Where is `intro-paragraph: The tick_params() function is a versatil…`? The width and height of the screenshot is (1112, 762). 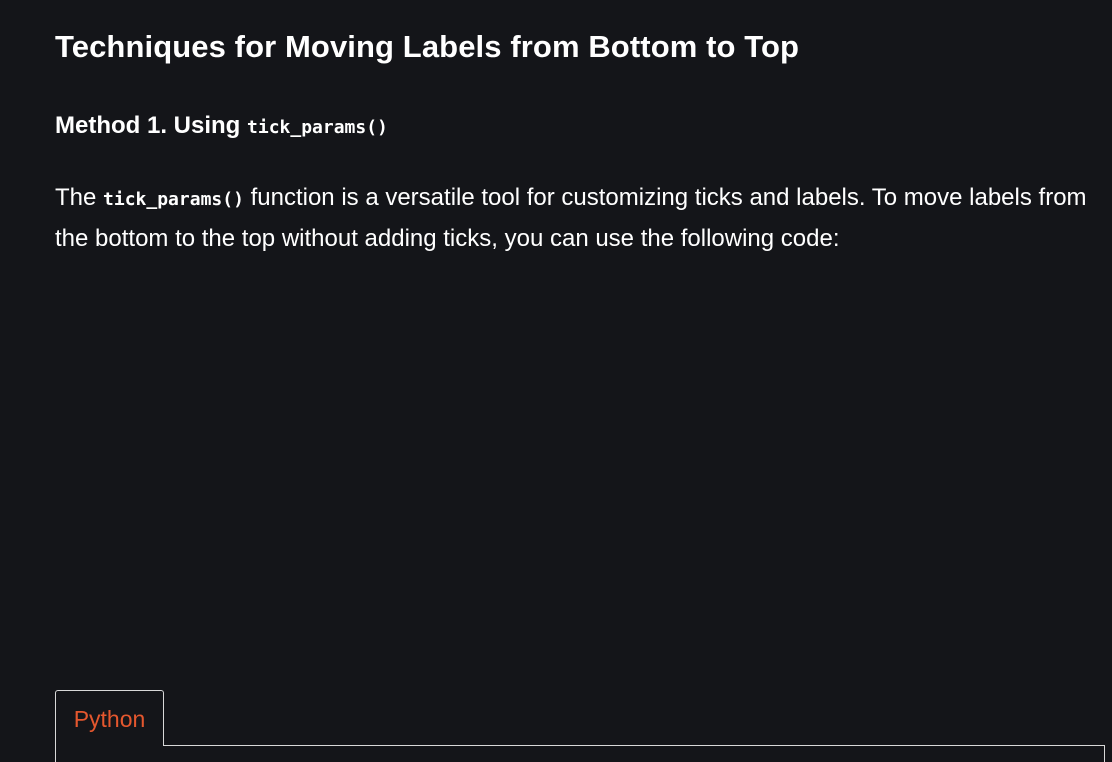
intro-paragraph: The tick_params() function is a versatil… is located at coordinates (575, 218).